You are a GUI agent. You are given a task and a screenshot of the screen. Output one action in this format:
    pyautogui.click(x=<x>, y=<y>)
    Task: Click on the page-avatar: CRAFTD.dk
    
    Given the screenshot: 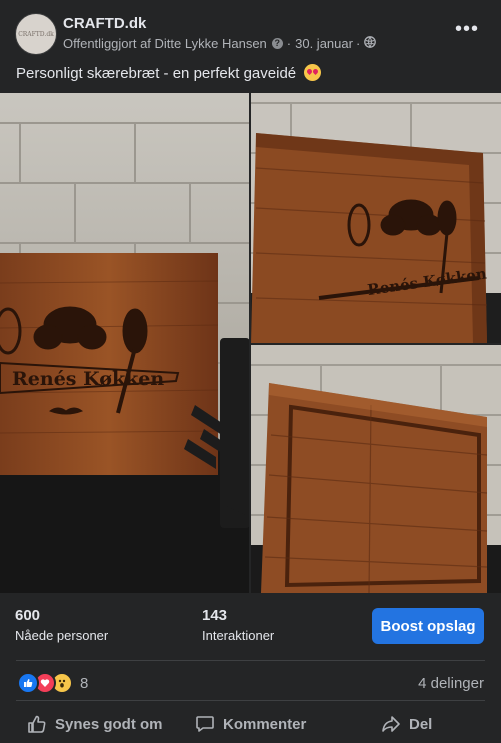 What is the action you would take?
    pyautogui.click(x=36, y=34)
    